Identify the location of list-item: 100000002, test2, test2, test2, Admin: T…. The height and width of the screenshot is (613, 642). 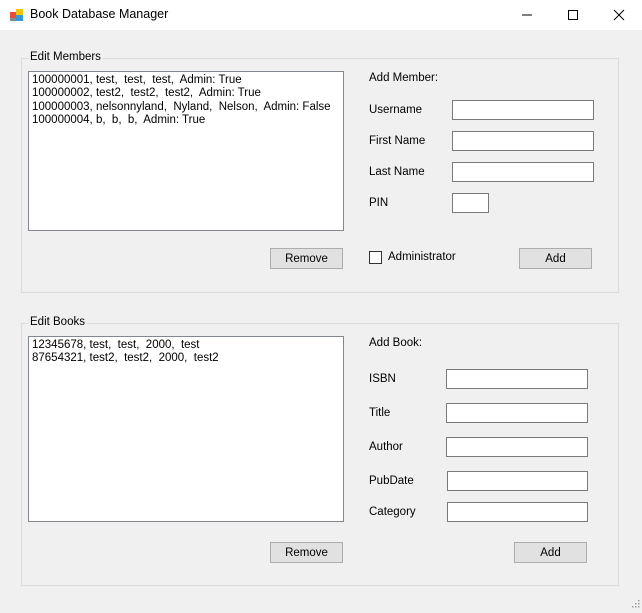
(186, 93).